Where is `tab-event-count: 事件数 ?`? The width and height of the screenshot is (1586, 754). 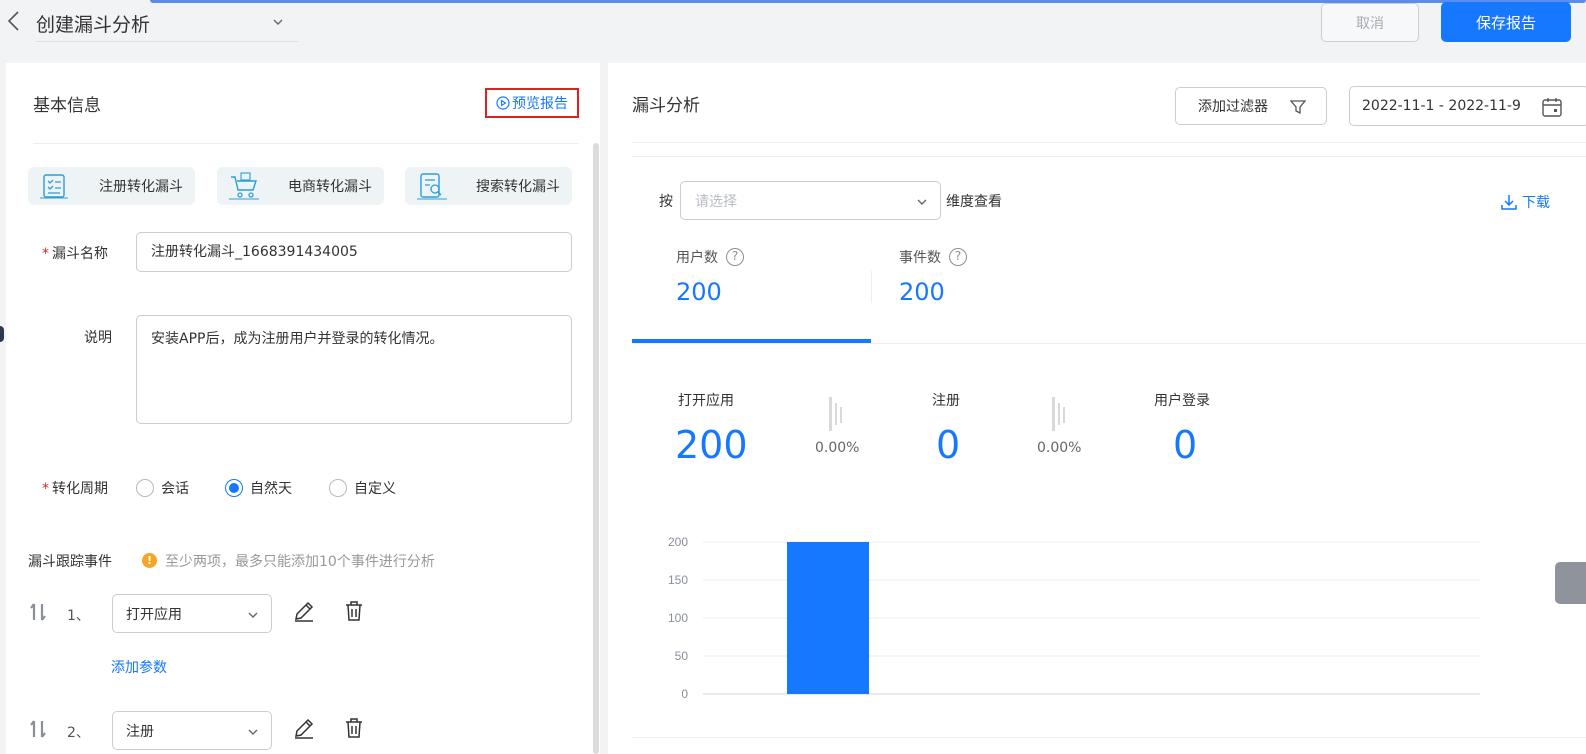
tab-event-count: 事件数 ? is located at coordinates (933, 257).